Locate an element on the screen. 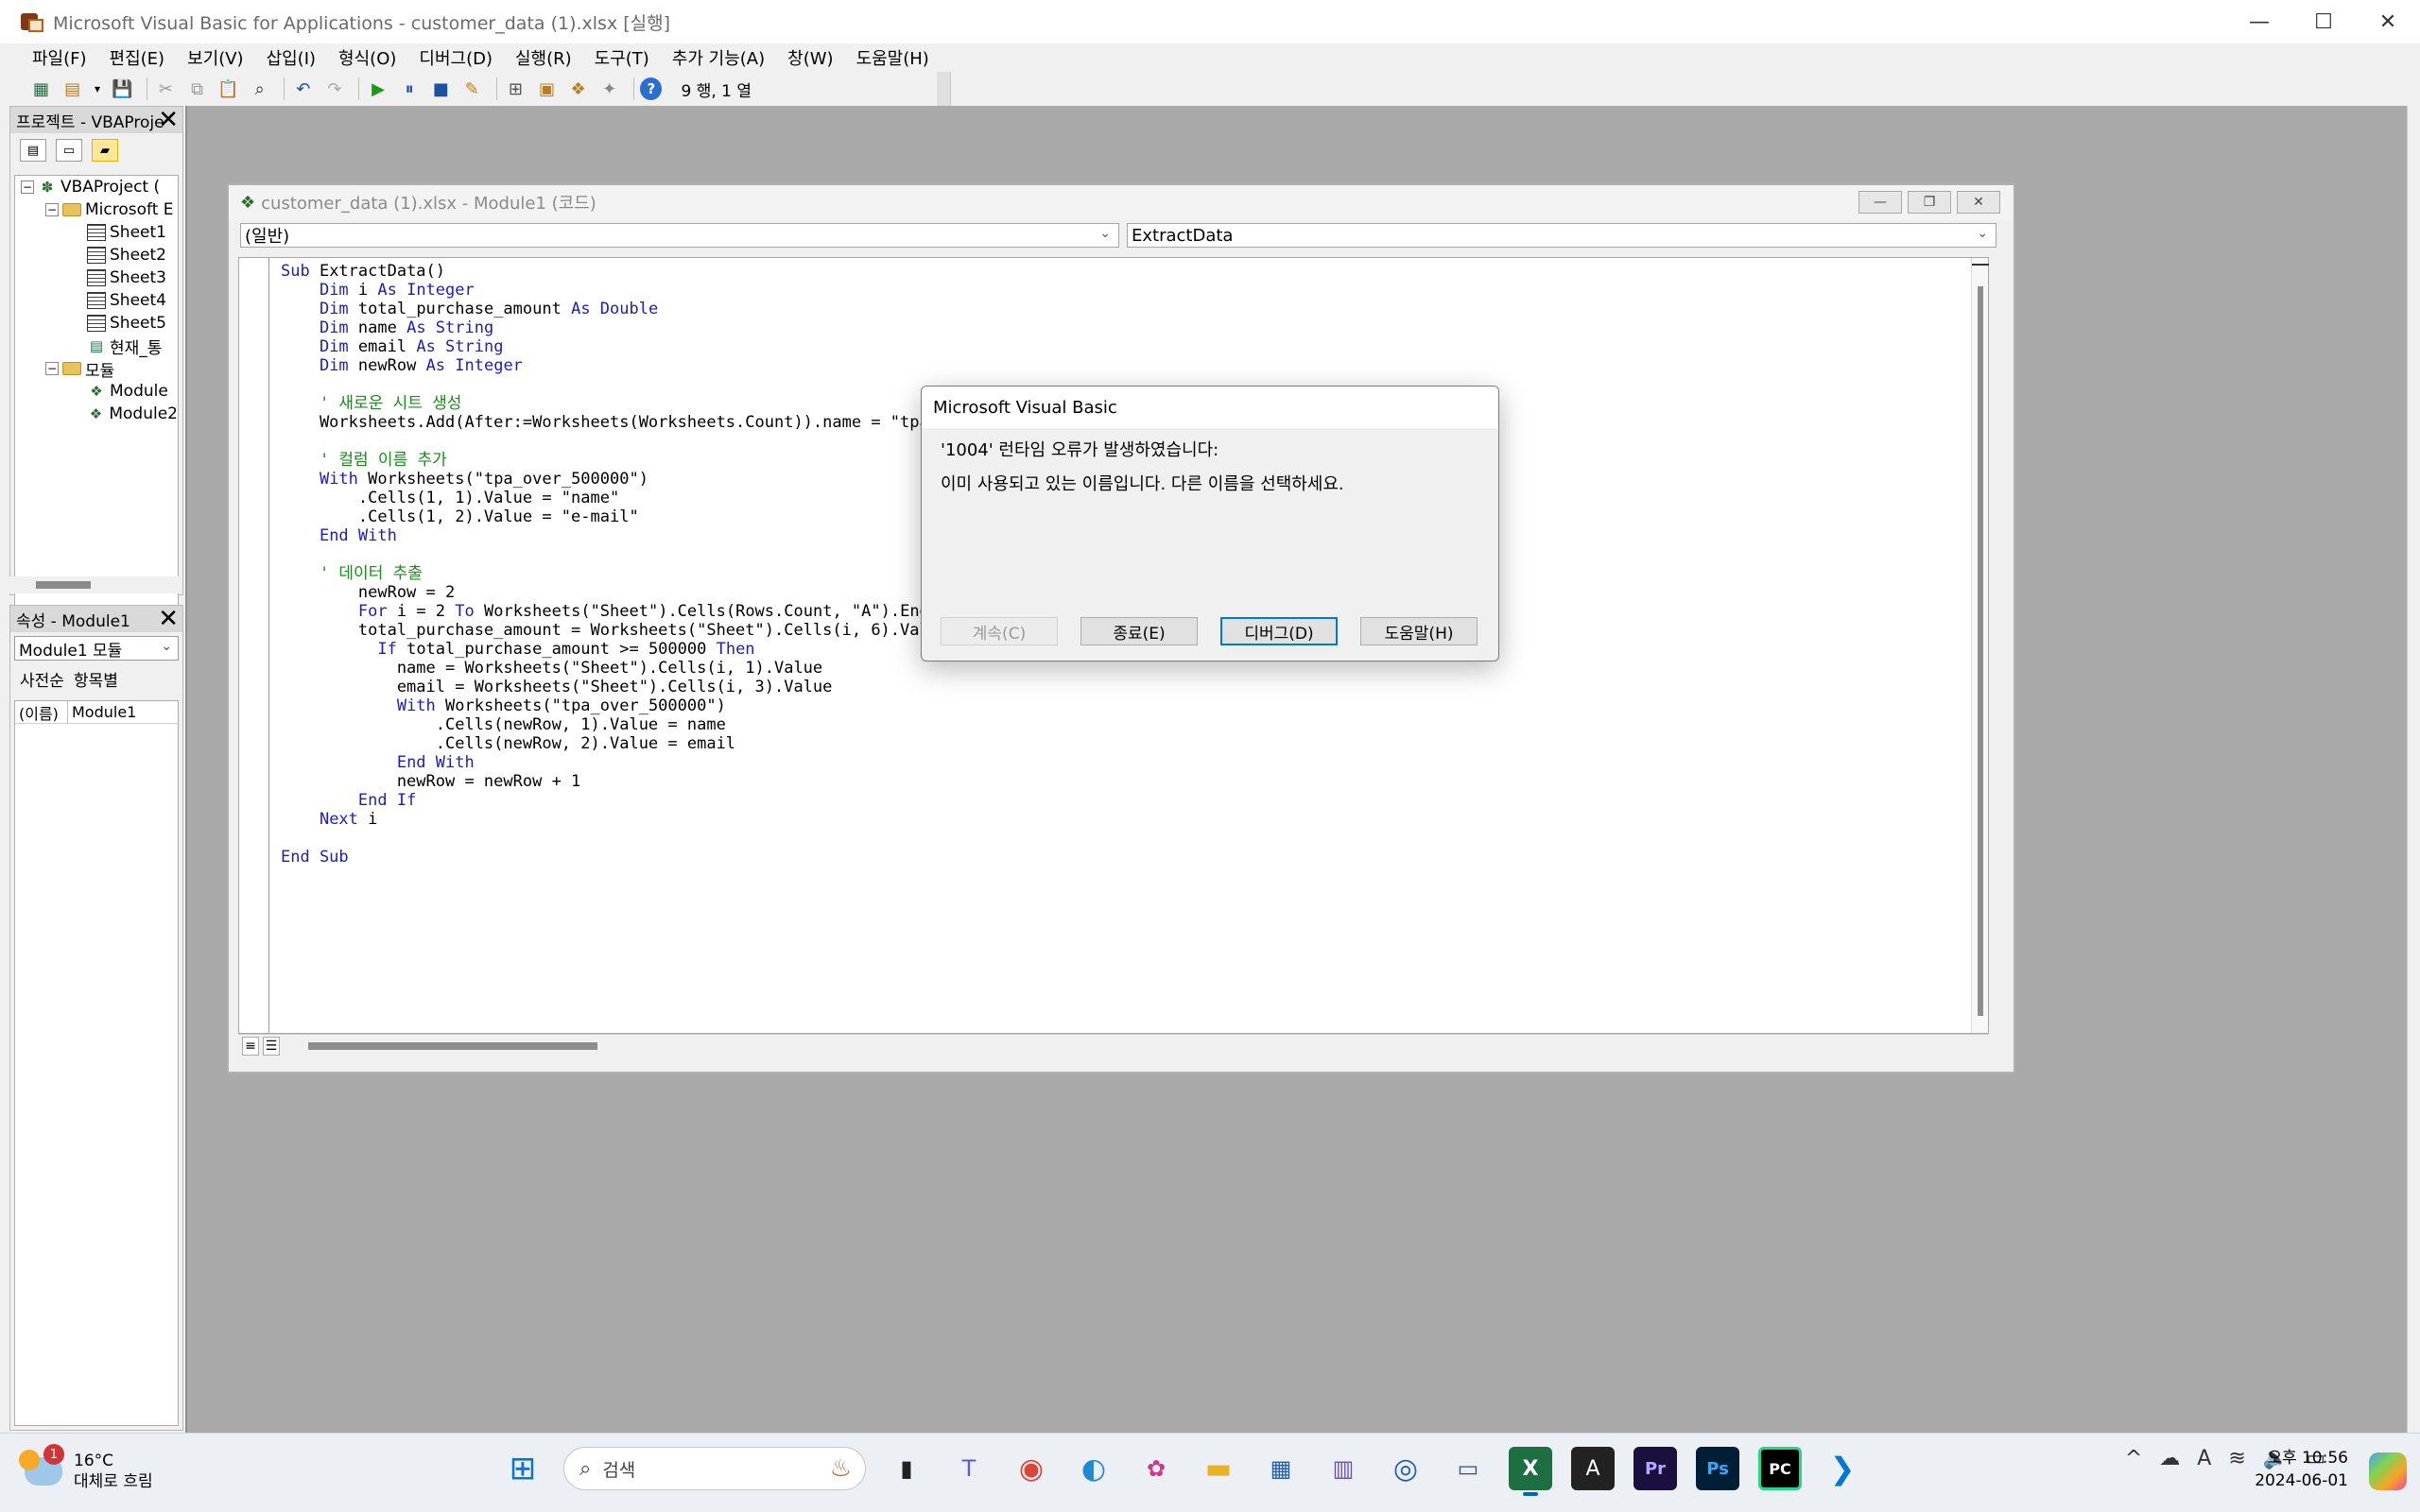  redo-icon: ↷ is located at coordinates (334, 89).